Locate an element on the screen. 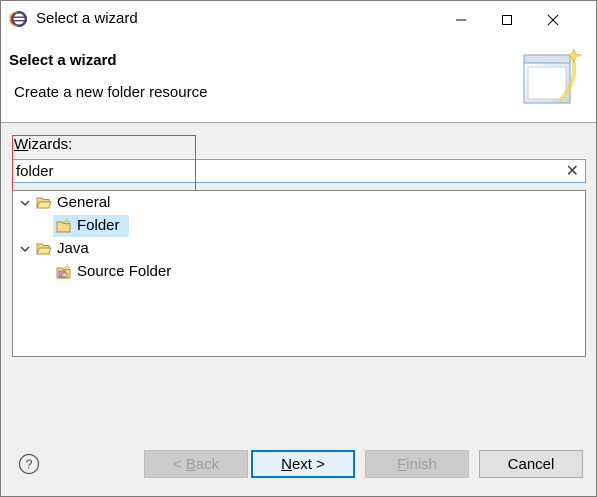 The width and height of the screenshot is (597, 497). minimize-button is located at coordinates (461, 20).